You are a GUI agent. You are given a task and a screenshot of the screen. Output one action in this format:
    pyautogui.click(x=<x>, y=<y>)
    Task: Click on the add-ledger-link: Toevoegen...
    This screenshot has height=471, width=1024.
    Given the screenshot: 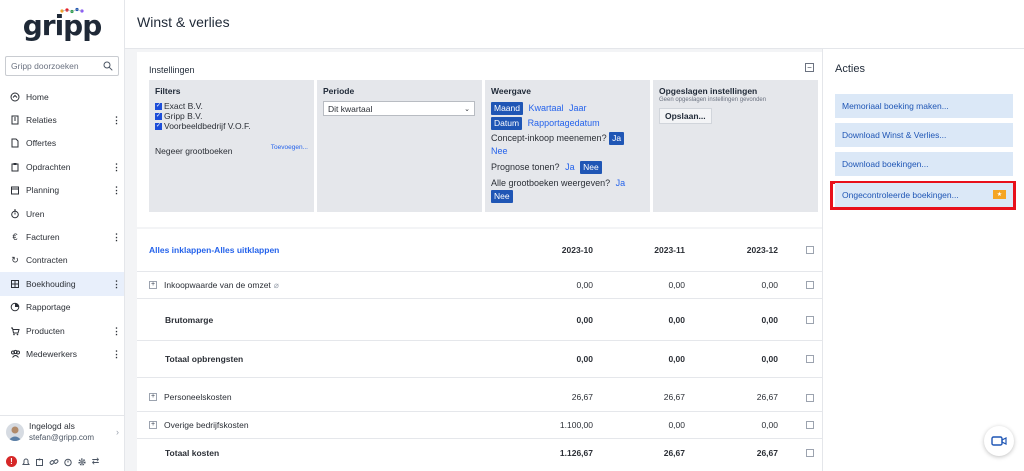 What is the action you would take?
    pyautogui.click(x=289, y=147)
    